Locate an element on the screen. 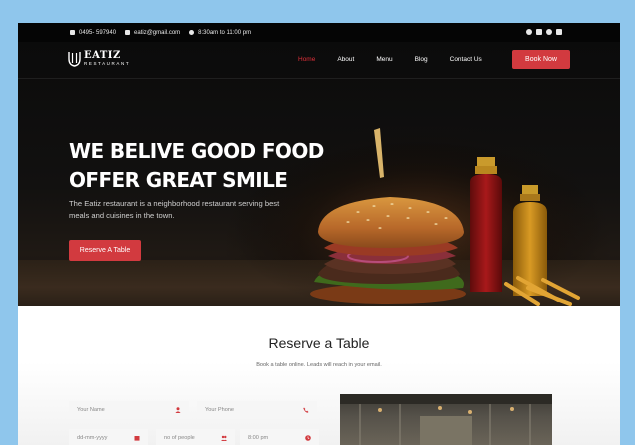 Image resolution: width=635 pixels, height=445 pixels. social-links is located at coordinates (544, 32).